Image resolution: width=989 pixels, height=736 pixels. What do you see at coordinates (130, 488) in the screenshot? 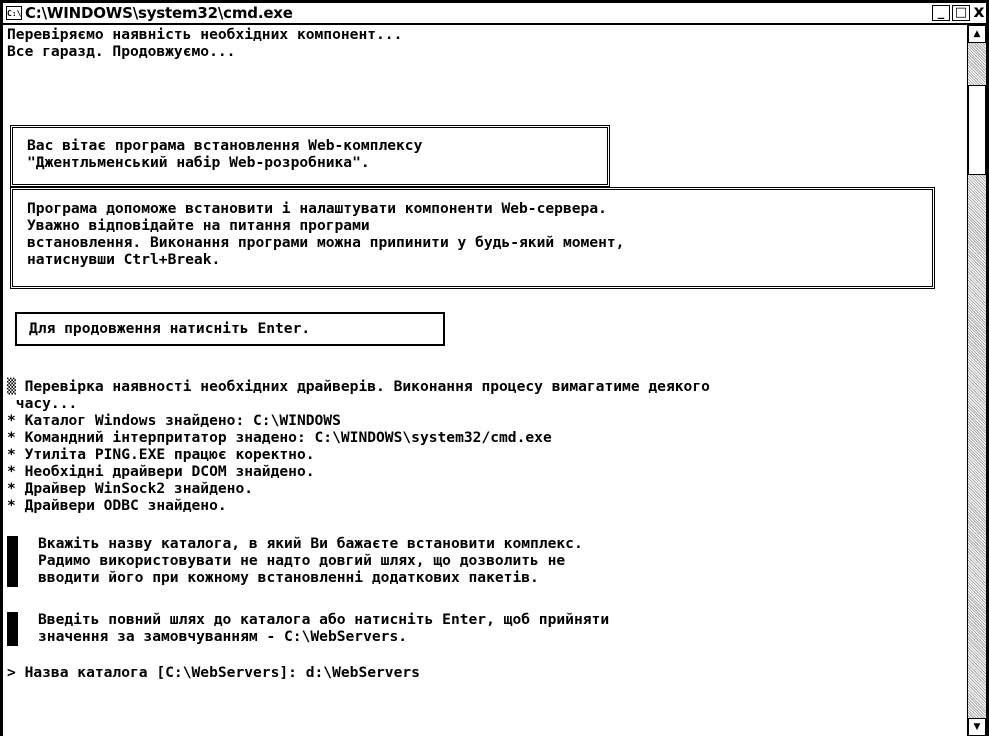
I see `result-line: * Драйвер WinSock2 знайдено.` at bounding box center [130, 488].